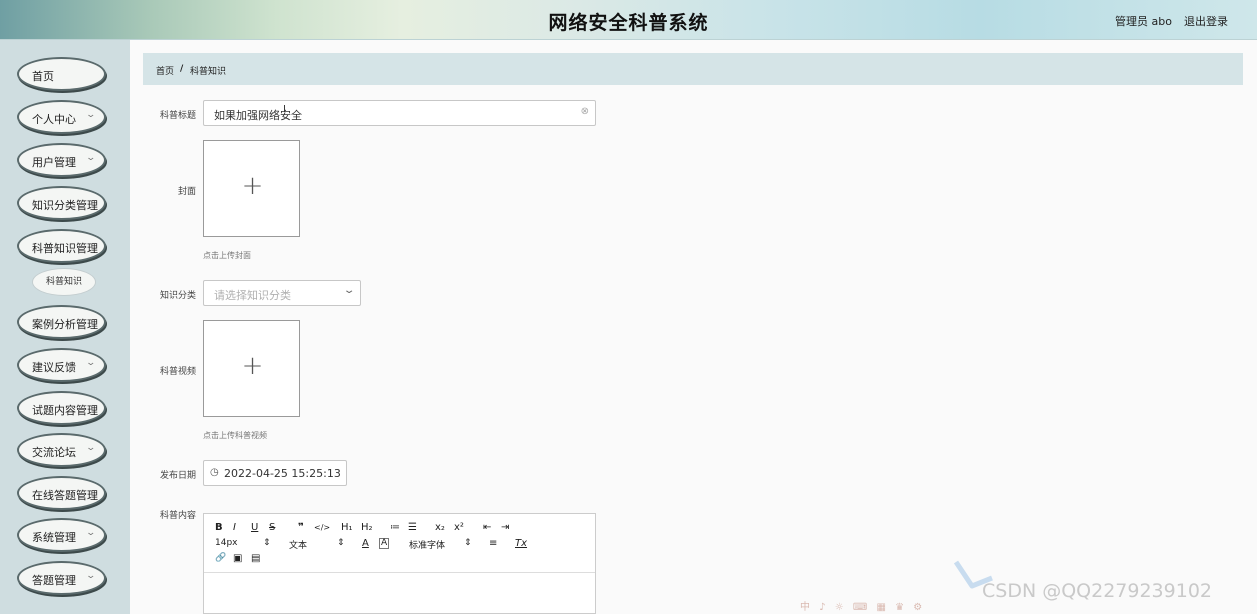 The width and height of the screenshot is (1257, 614). Describe the element at coordinates (521, 543) in the screenshot. I see `clear-format-icon: Tx` at that location.